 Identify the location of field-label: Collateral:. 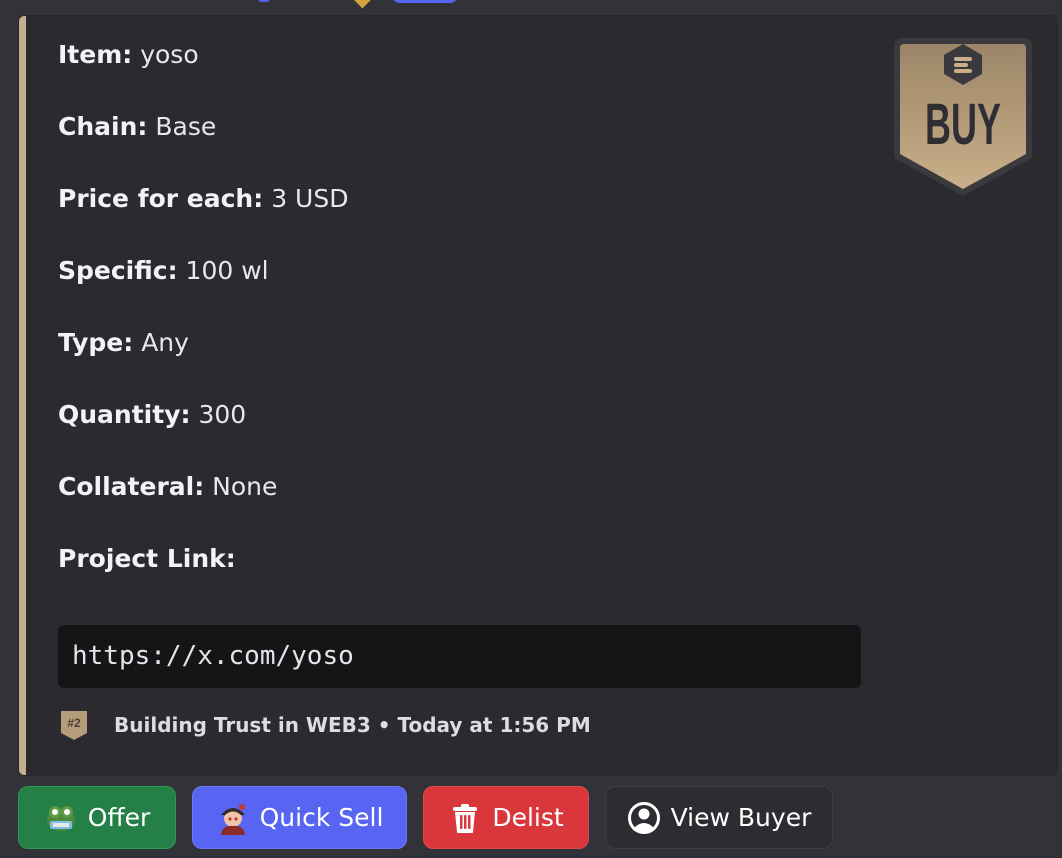
(131, 486).